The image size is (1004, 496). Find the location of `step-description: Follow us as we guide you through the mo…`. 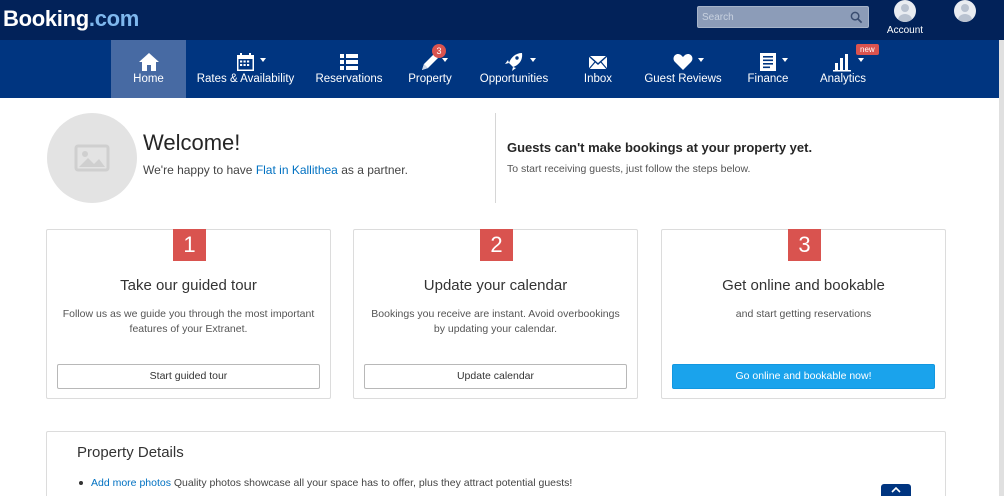

step-description: Follow us as we guide you through the mo… is located at coordinates (188, 321).